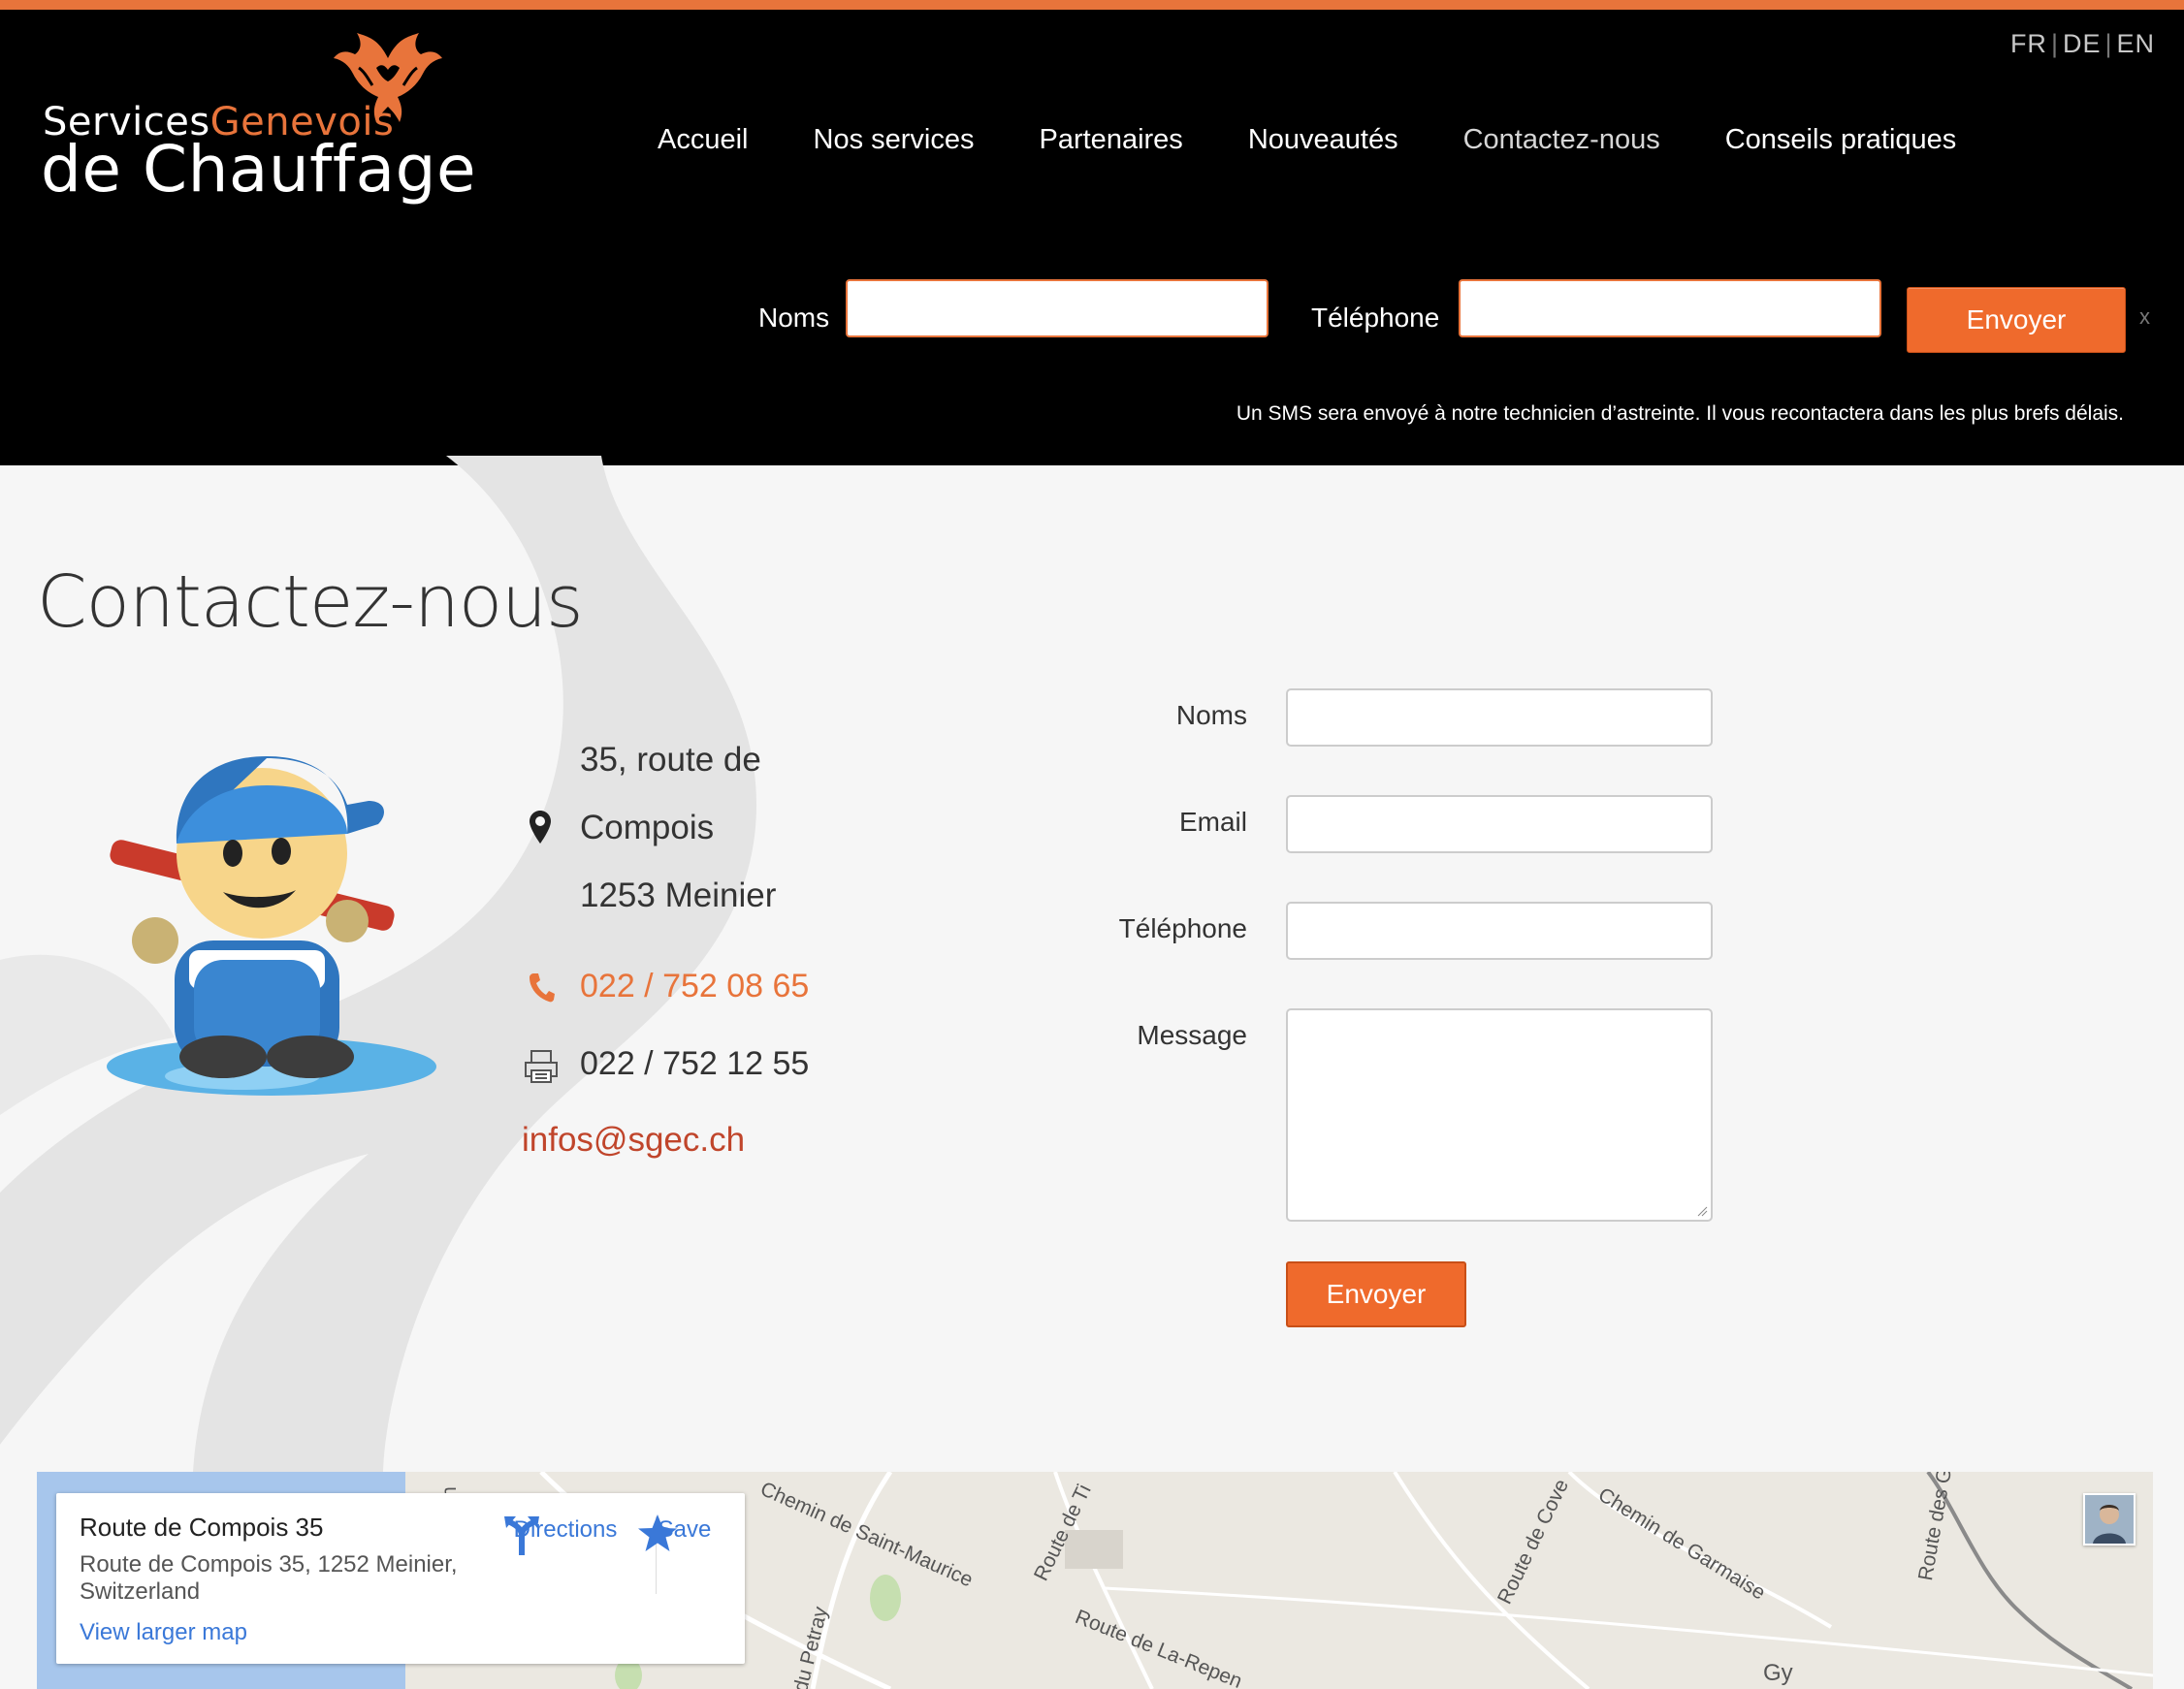 The height and width of the screenshot is (1689, 2184). What do you see at coordinates (1778, 1673) in the screenshot?
I see `map-place-label: Gy` at bounding box center [1778, 1673].